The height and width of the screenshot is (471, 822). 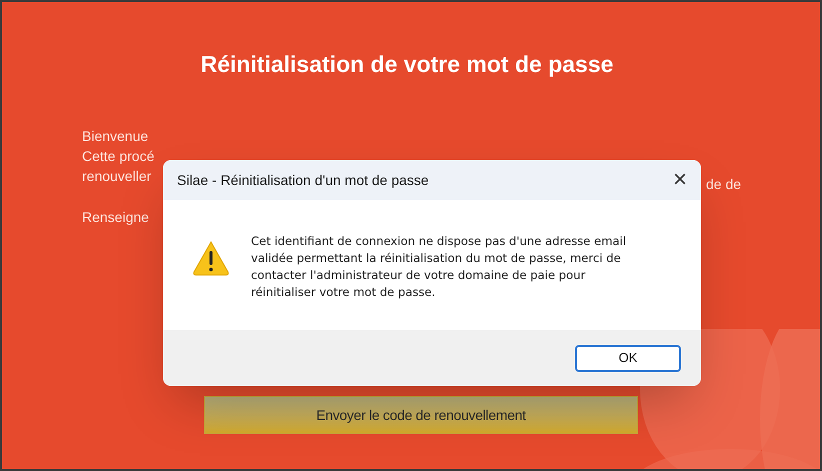 I want to click on intro-text: de de, so click(x=724, y=184).